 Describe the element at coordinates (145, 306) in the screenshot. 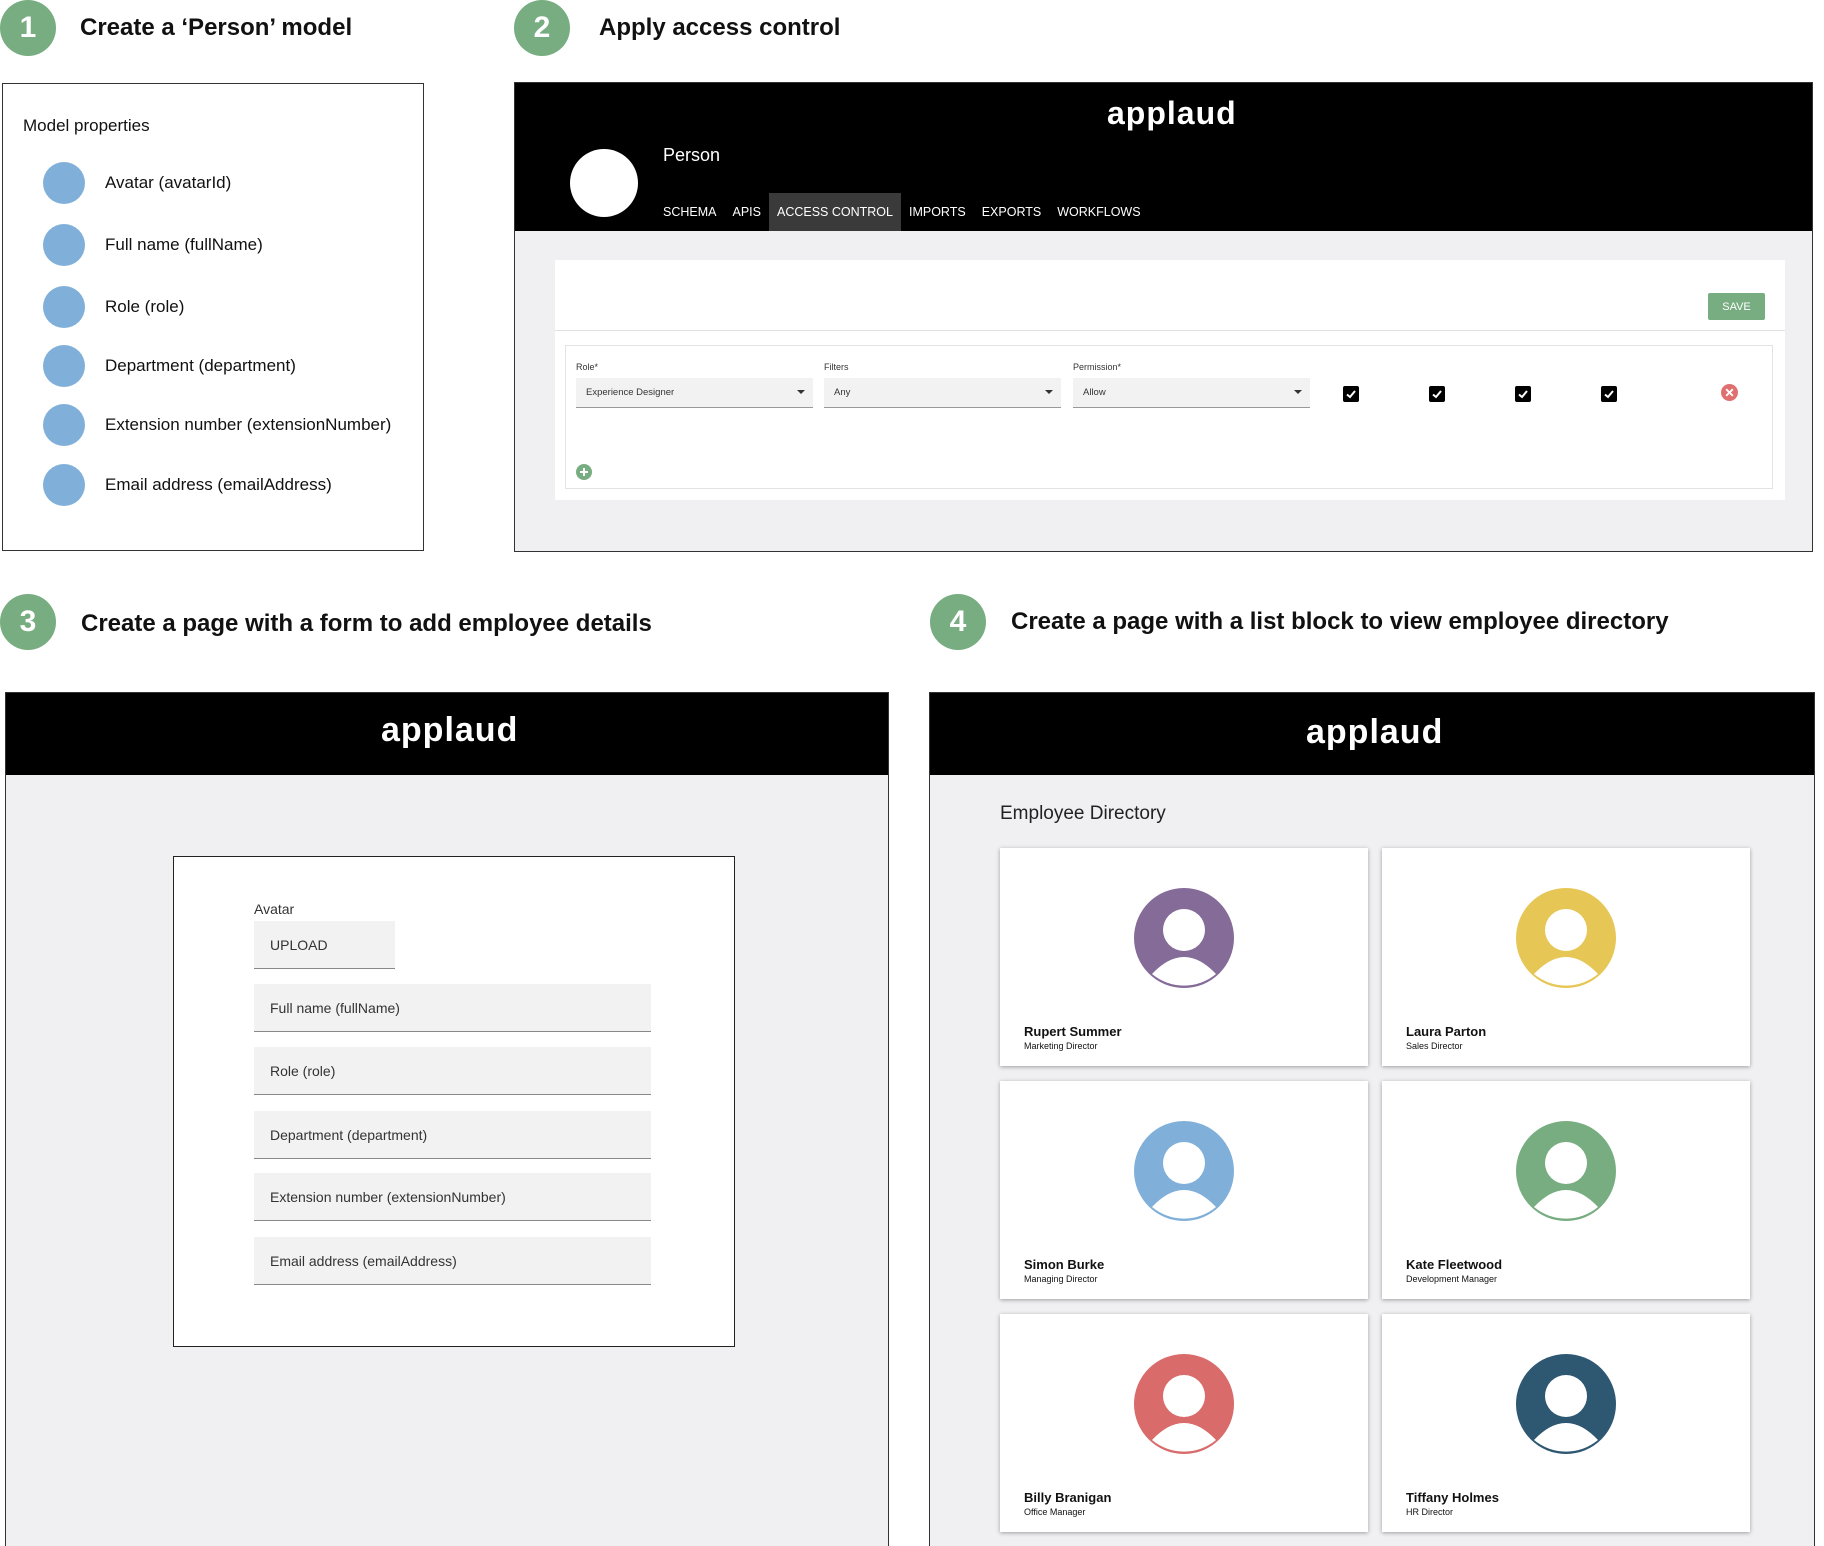

I see `property-label: Role (role)` at that location.